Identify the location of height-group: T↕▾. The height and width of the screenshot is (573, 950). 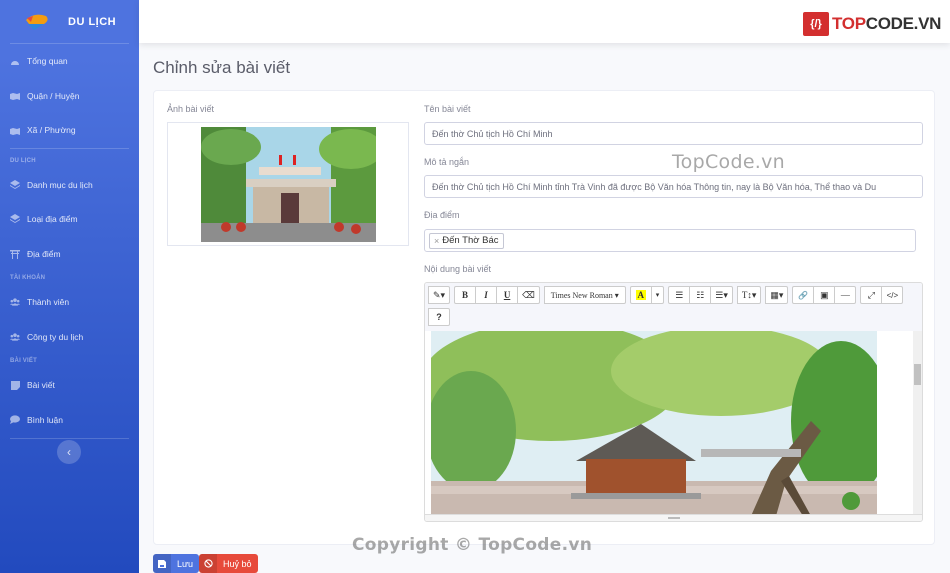
(749, 295).